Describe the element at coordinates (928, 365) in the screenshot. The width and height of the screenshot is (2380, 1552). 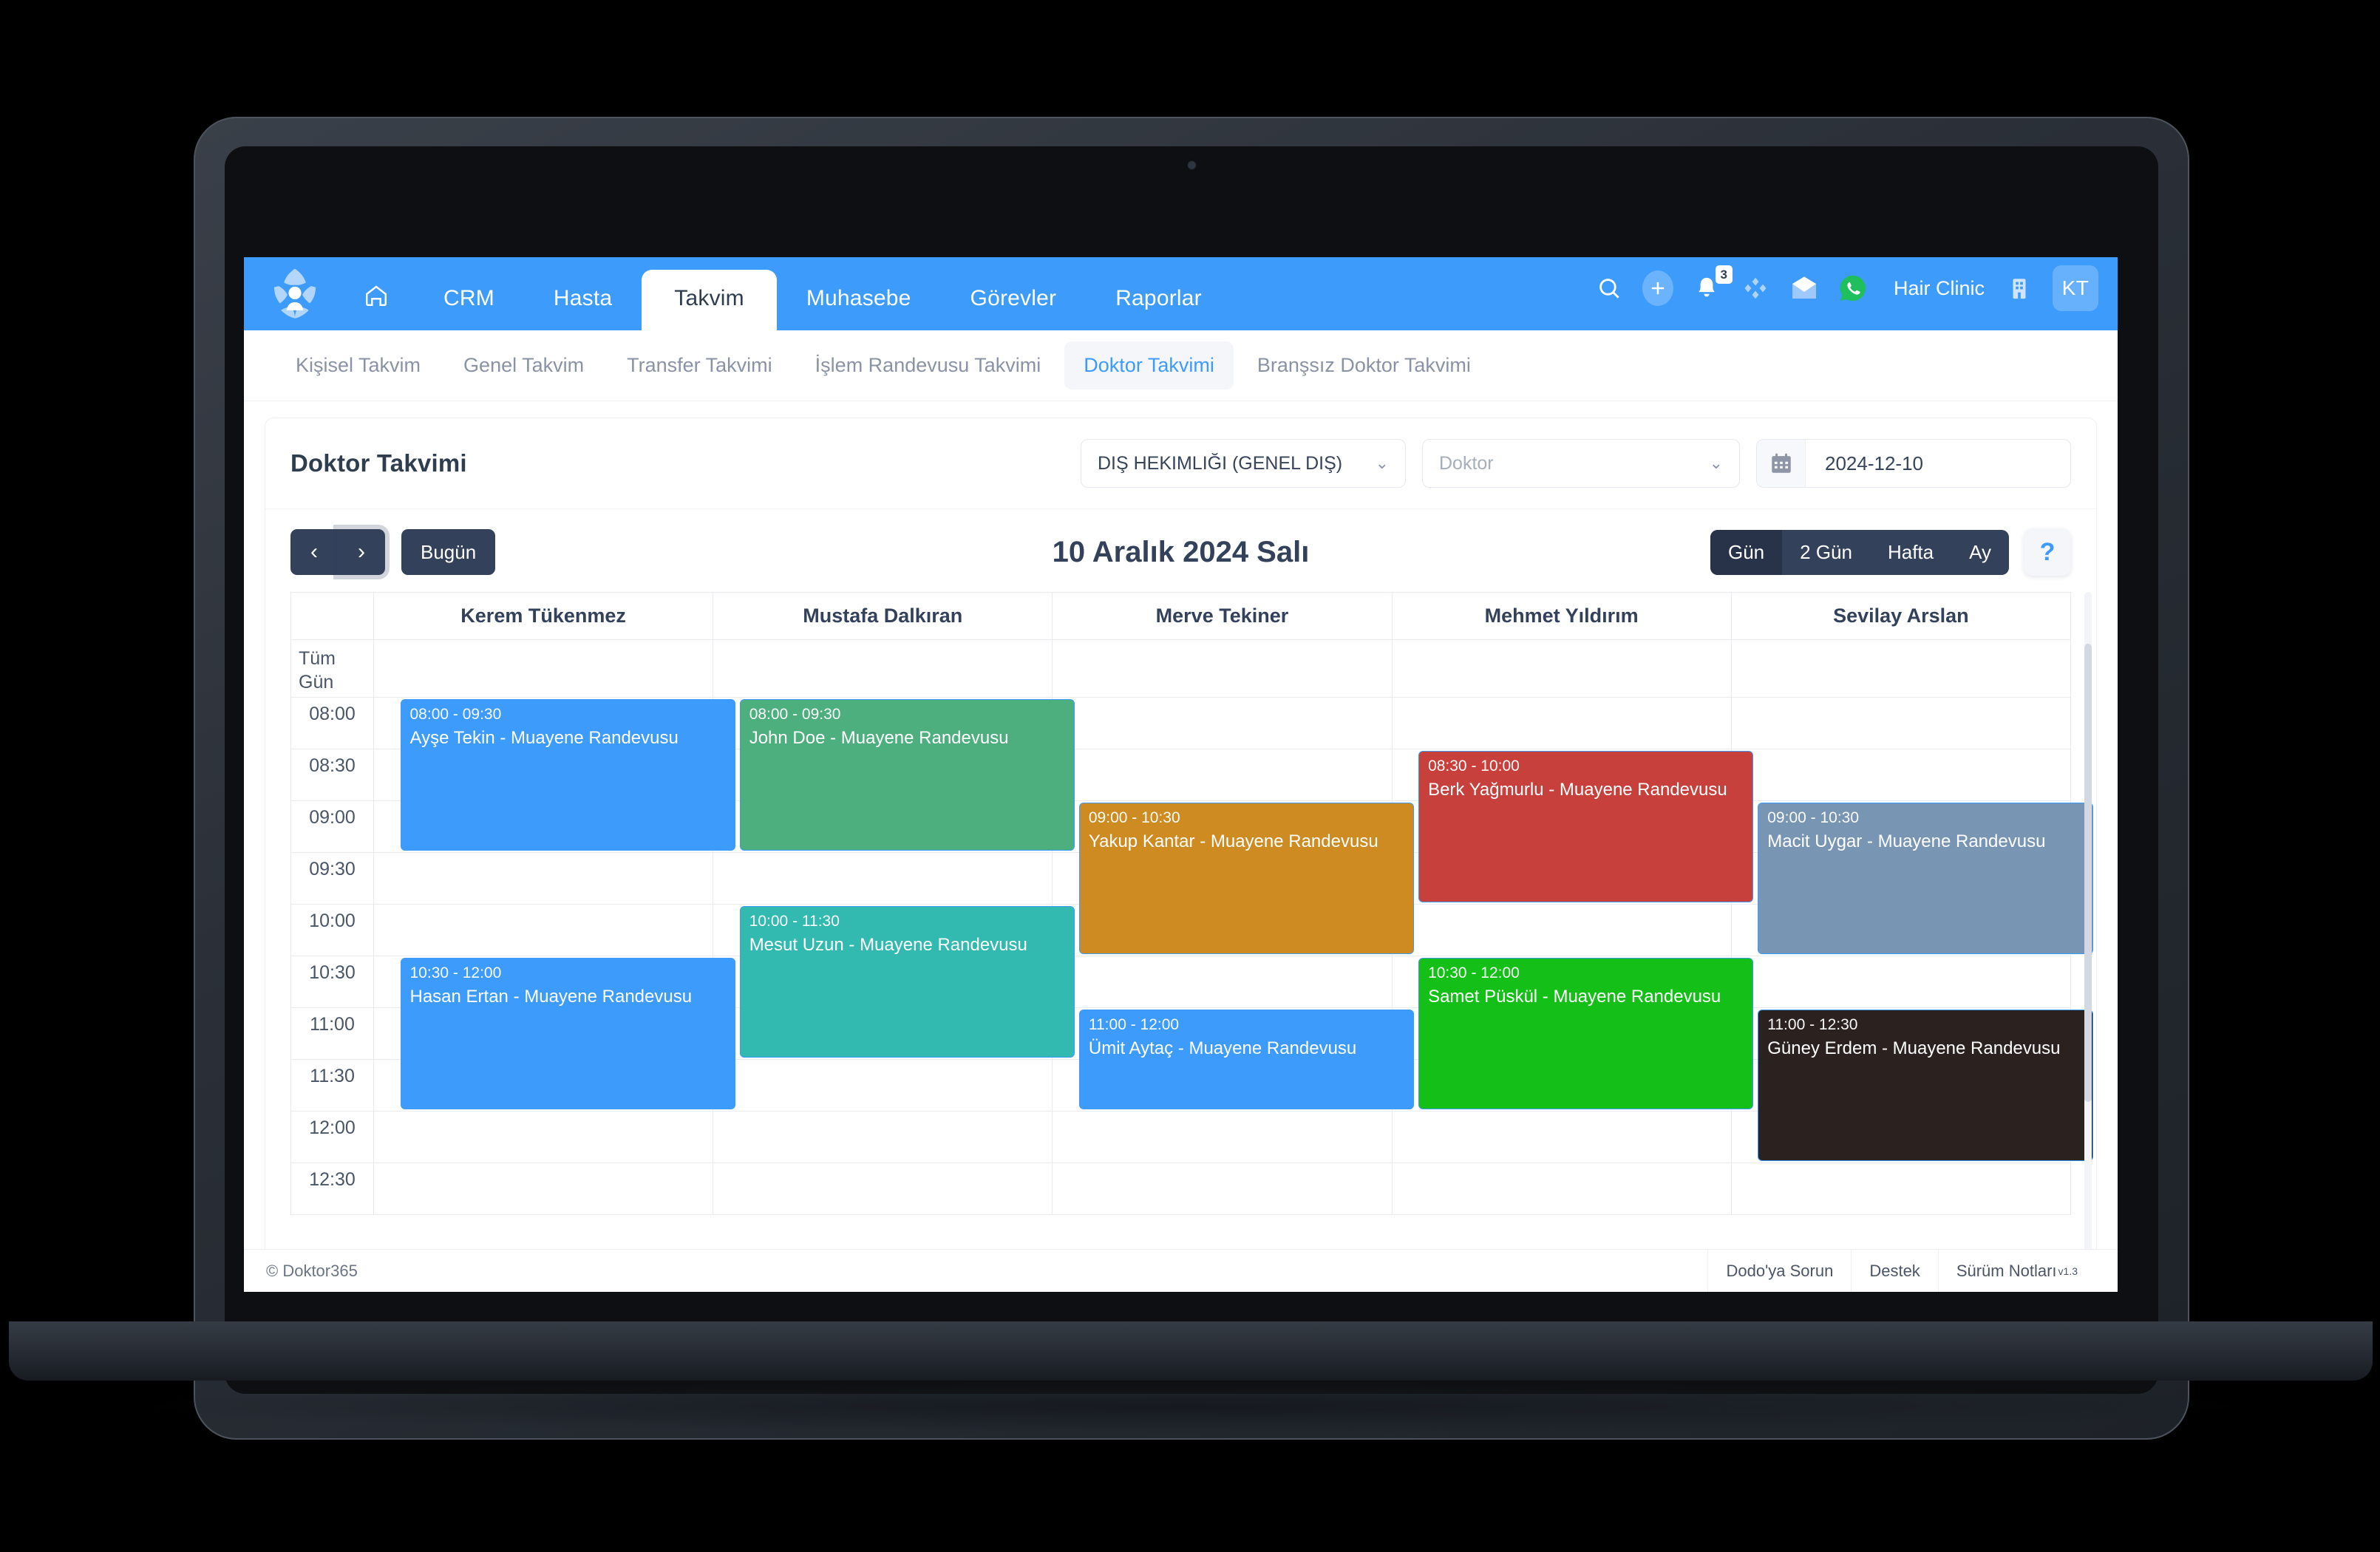
I see `subnav-islem-randevusu-takvimi: İşlem Randevusu Takvimi` at that location.